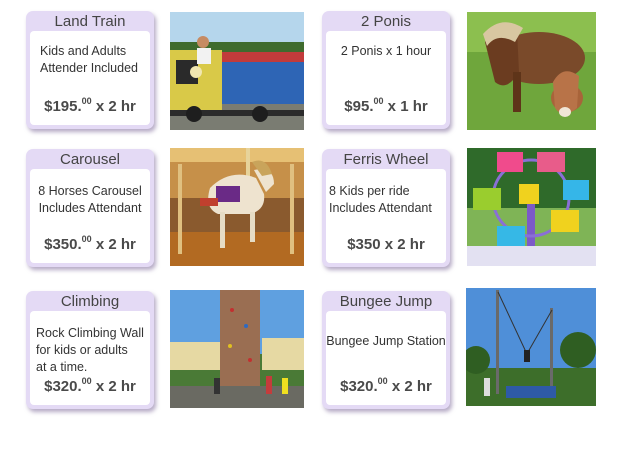 This screenshot has width=625, height=451. Describe the element at coordinates (386, 159) in the screenshot. I see `item-title: Ferris Wheel` at that location.